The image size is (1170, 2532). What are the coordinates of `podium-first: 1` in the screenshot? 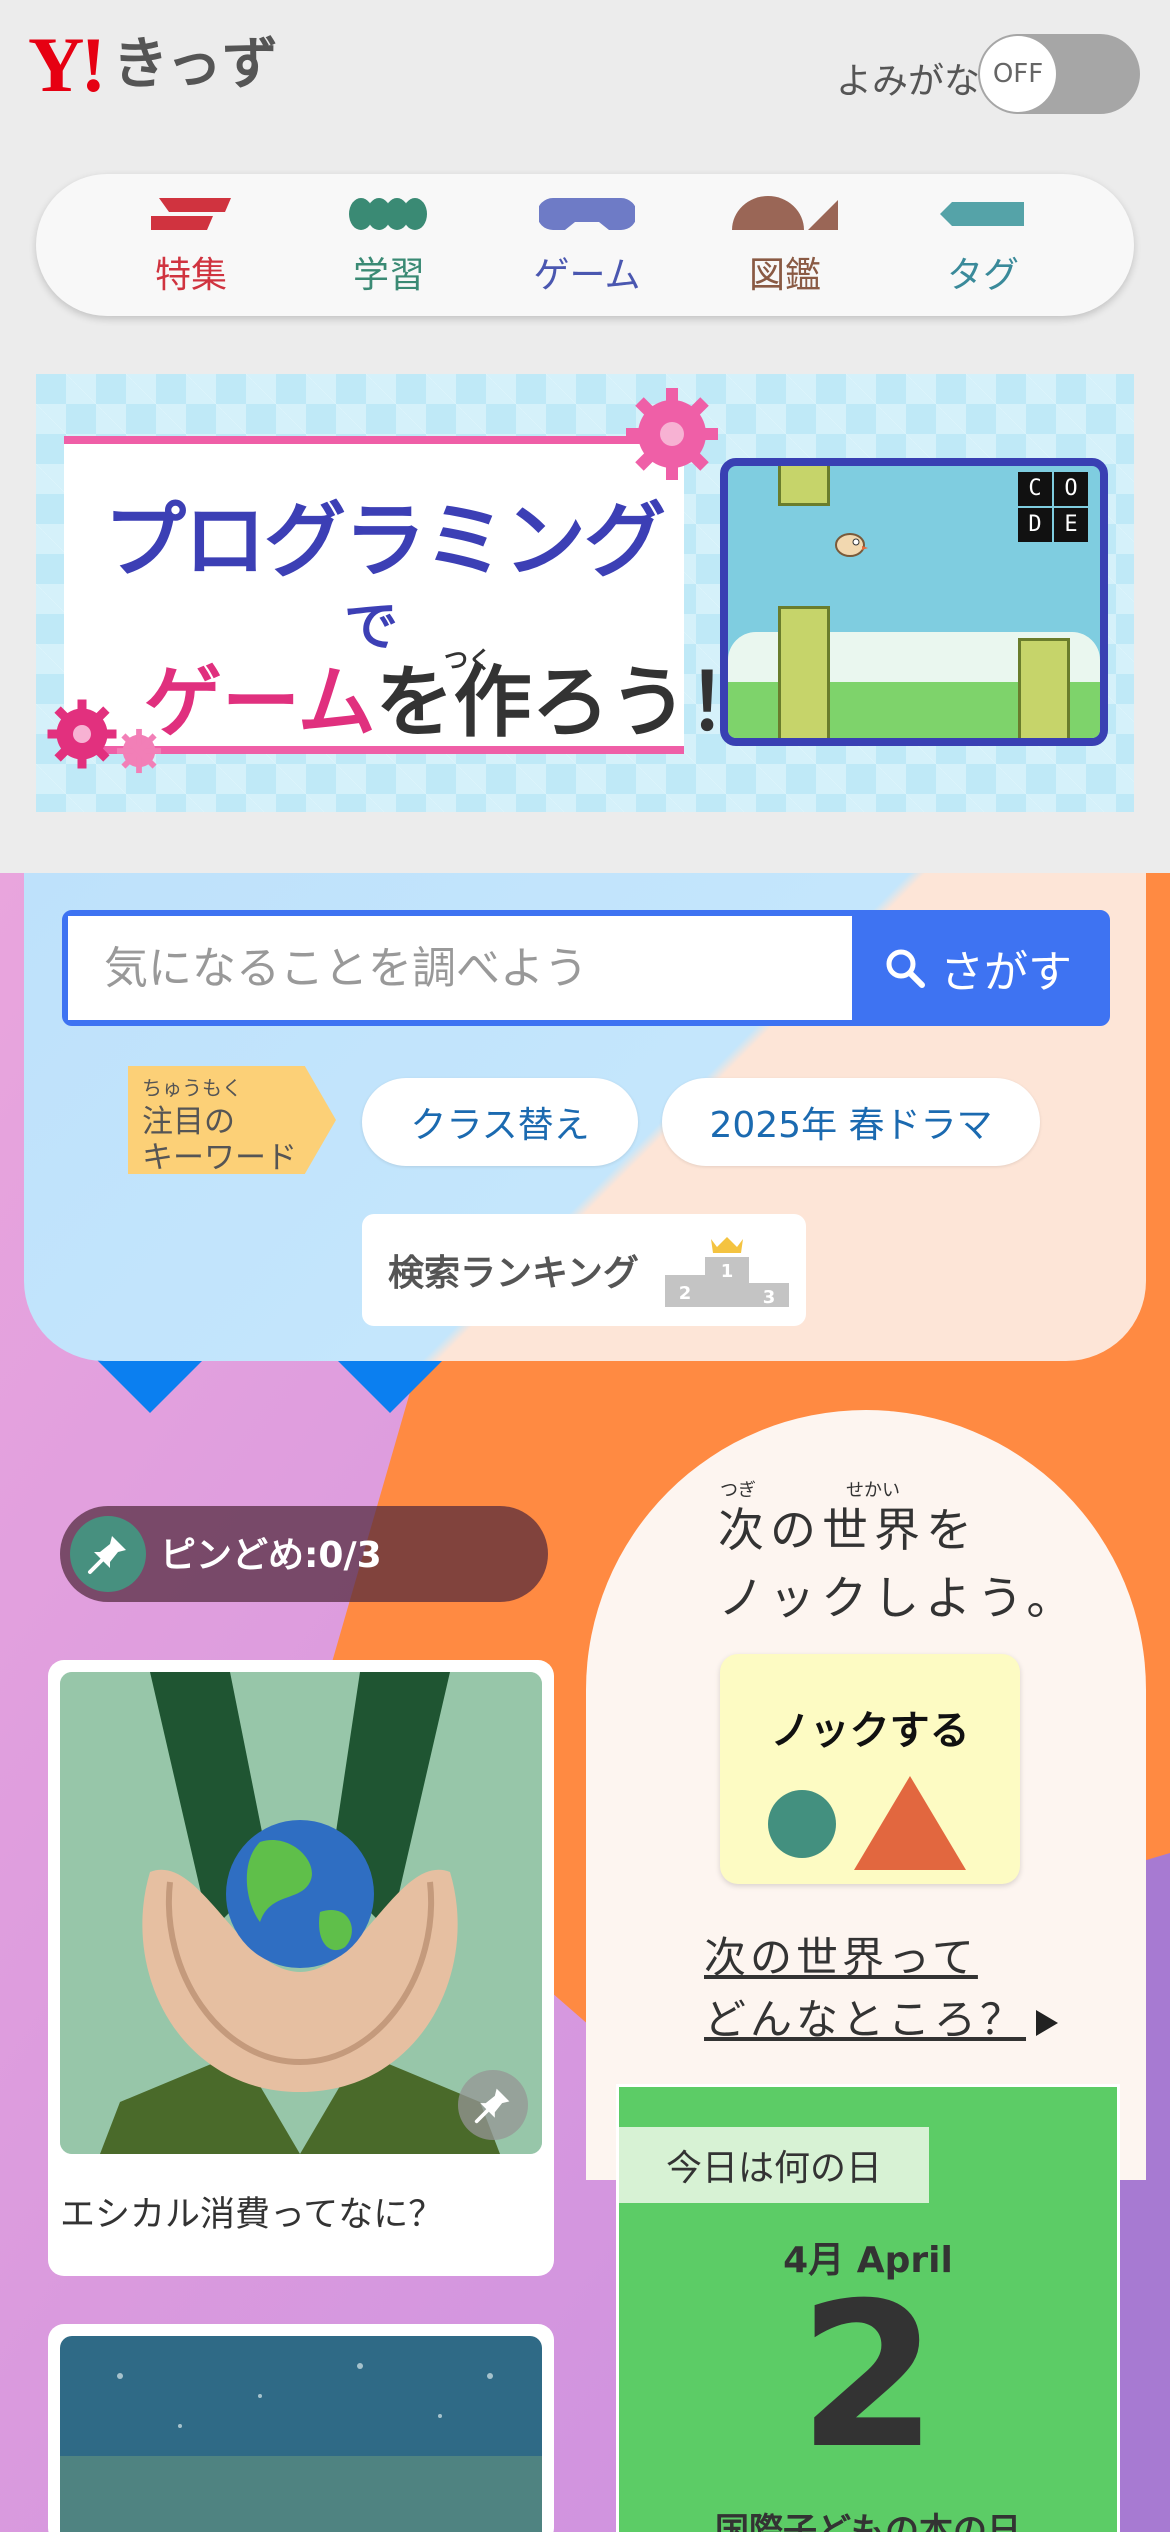 It's located at (727, 1271).